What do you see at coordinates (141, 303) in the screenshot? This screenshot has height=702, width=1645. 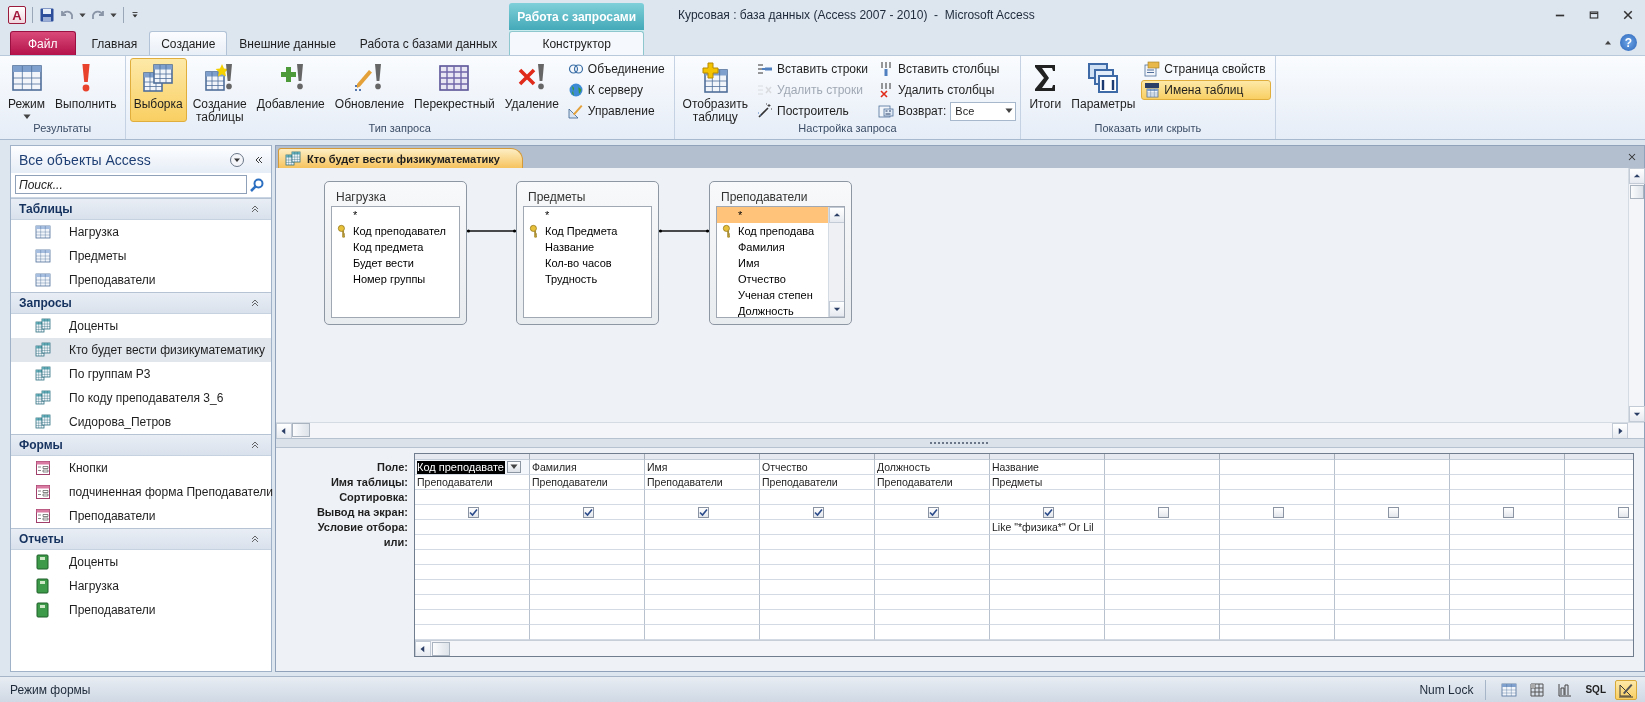 I see `nav-section-header: Запросы` at bounding box center [141, 303].